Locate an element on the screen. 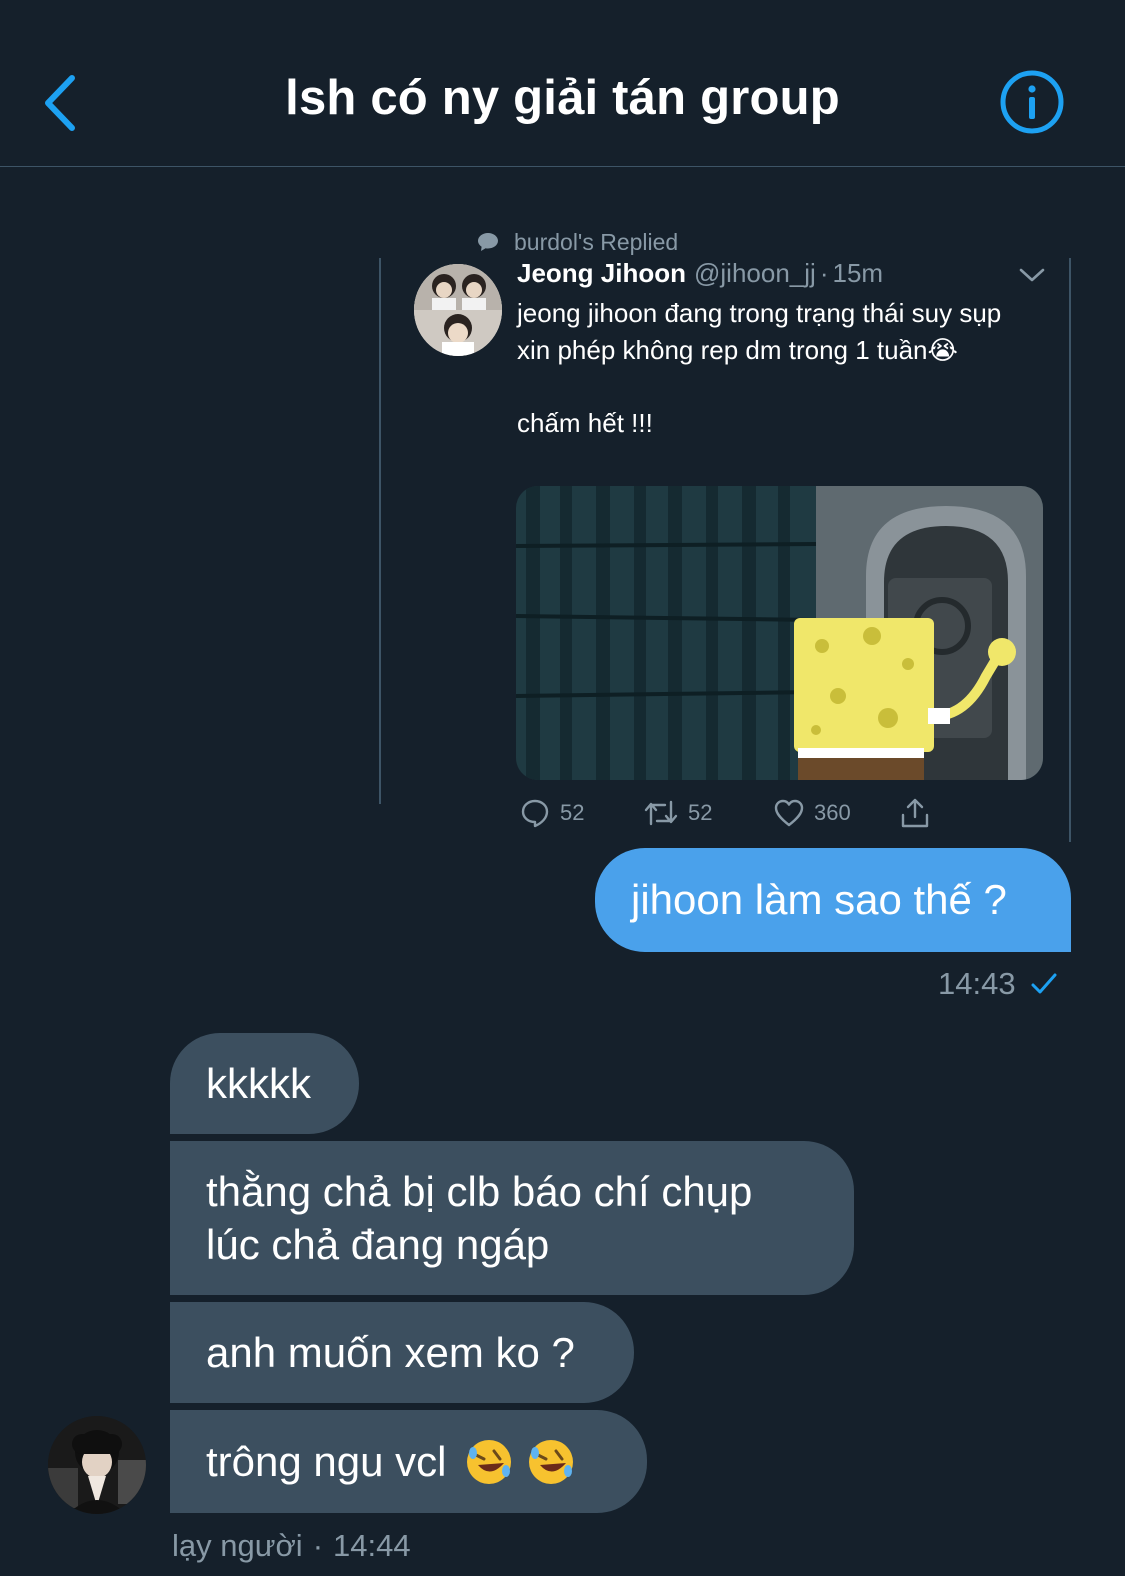  info-button is located at coordinates (1032, 102).